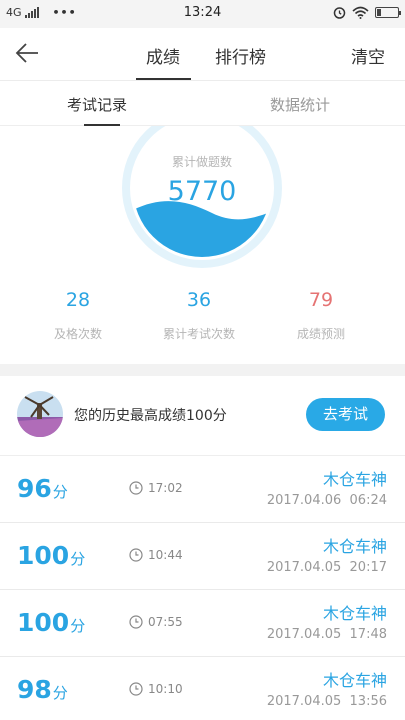  I want to click on record-date: 2017.04.05 20:17, so click(326, 567).